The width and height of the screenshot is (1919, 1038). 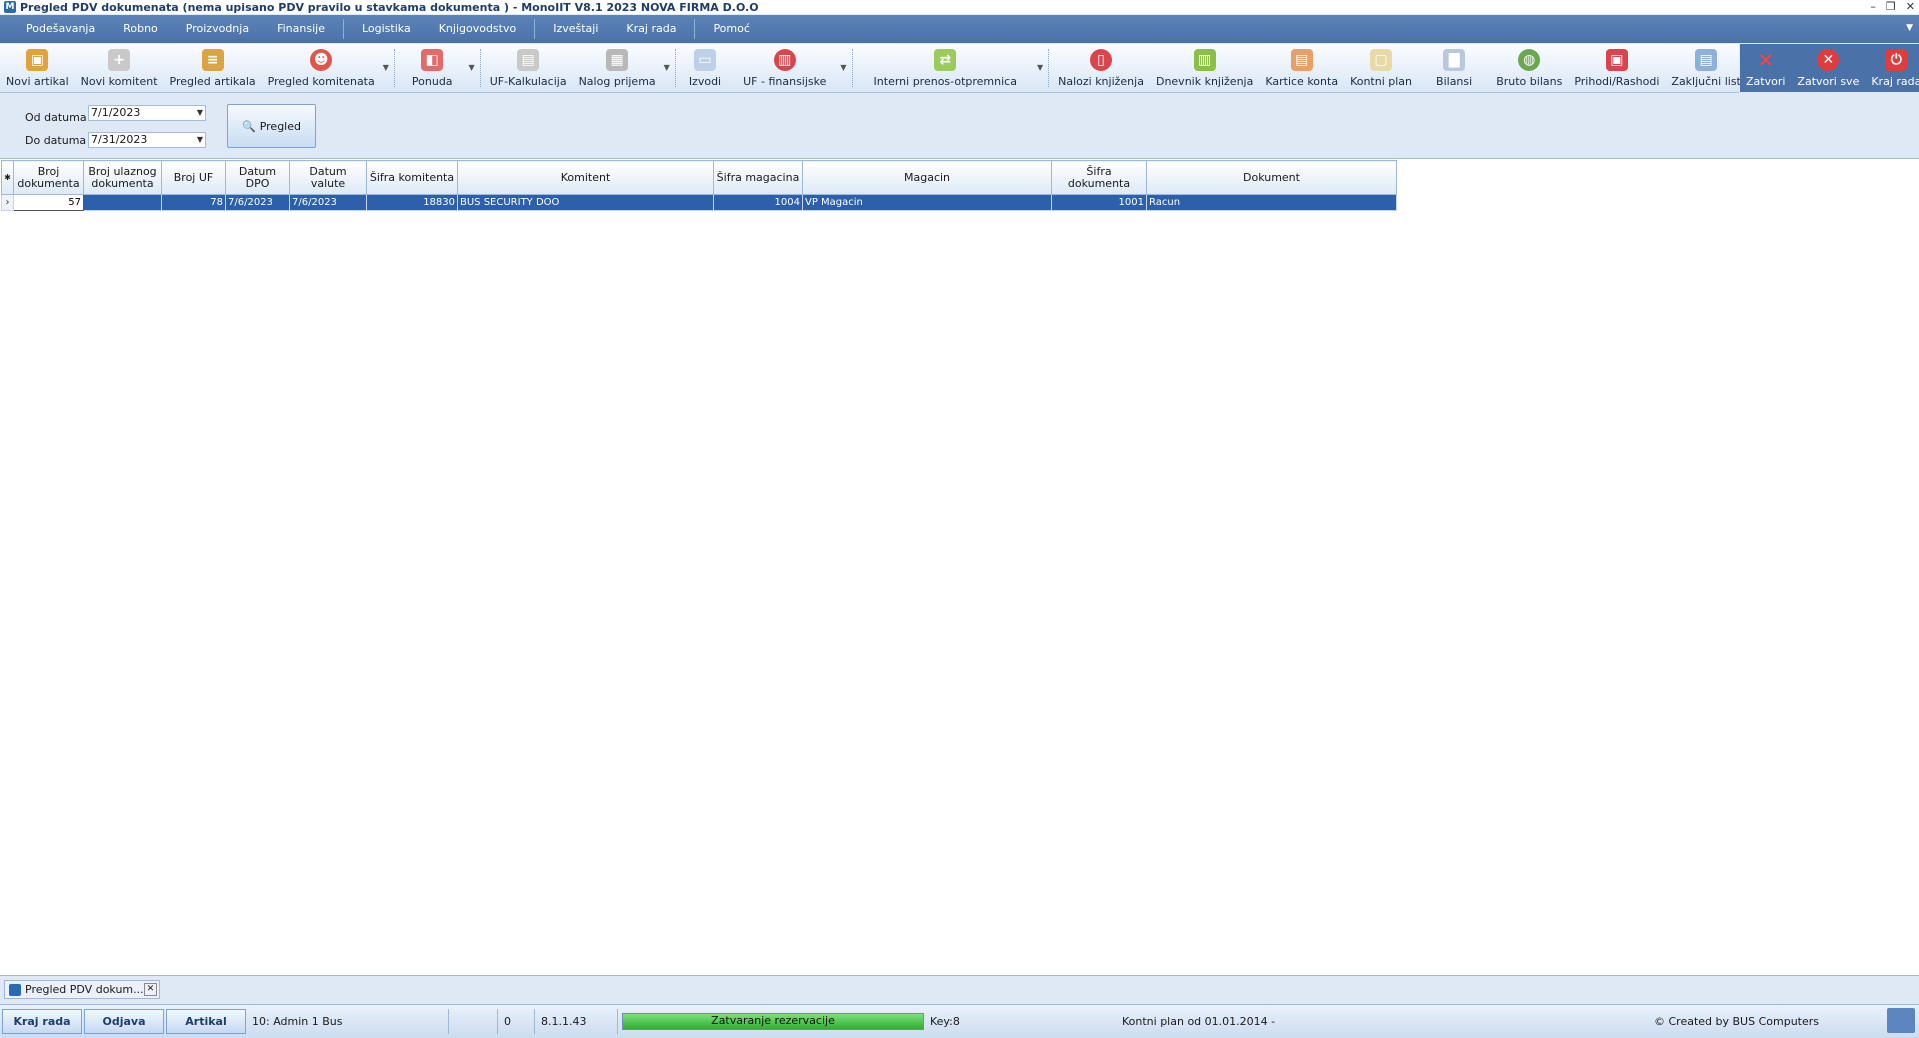 I want to click on prihodi-rashodi-button: ▣ Prihodi/Rashodi, so click(x=1616, y=68).